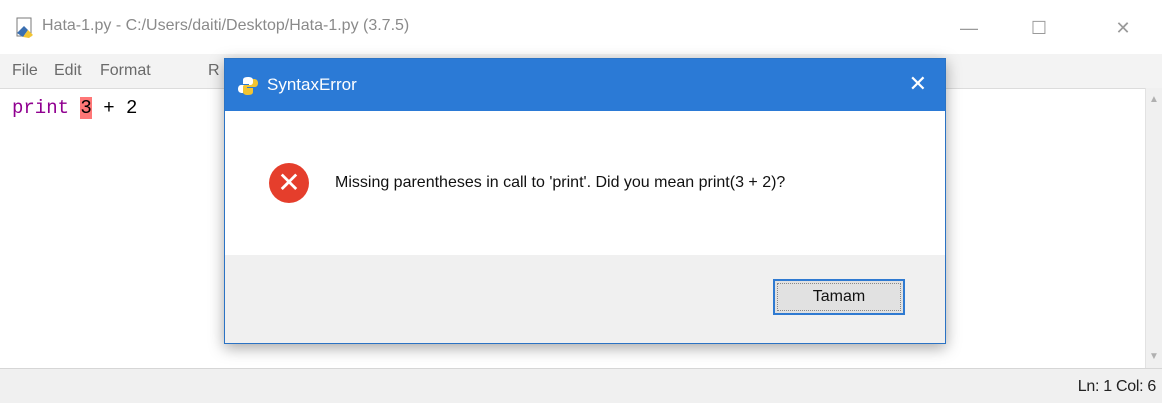  Describe the element at coordinates (289, 183) in the screenshot. I see `error-icon: ✕` at that location.